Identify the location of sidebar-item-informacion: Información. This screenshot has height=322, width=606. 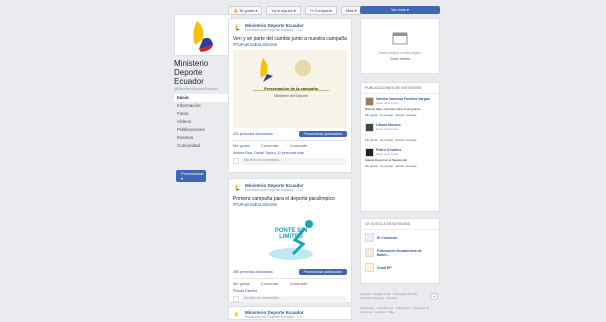
(204, 106).